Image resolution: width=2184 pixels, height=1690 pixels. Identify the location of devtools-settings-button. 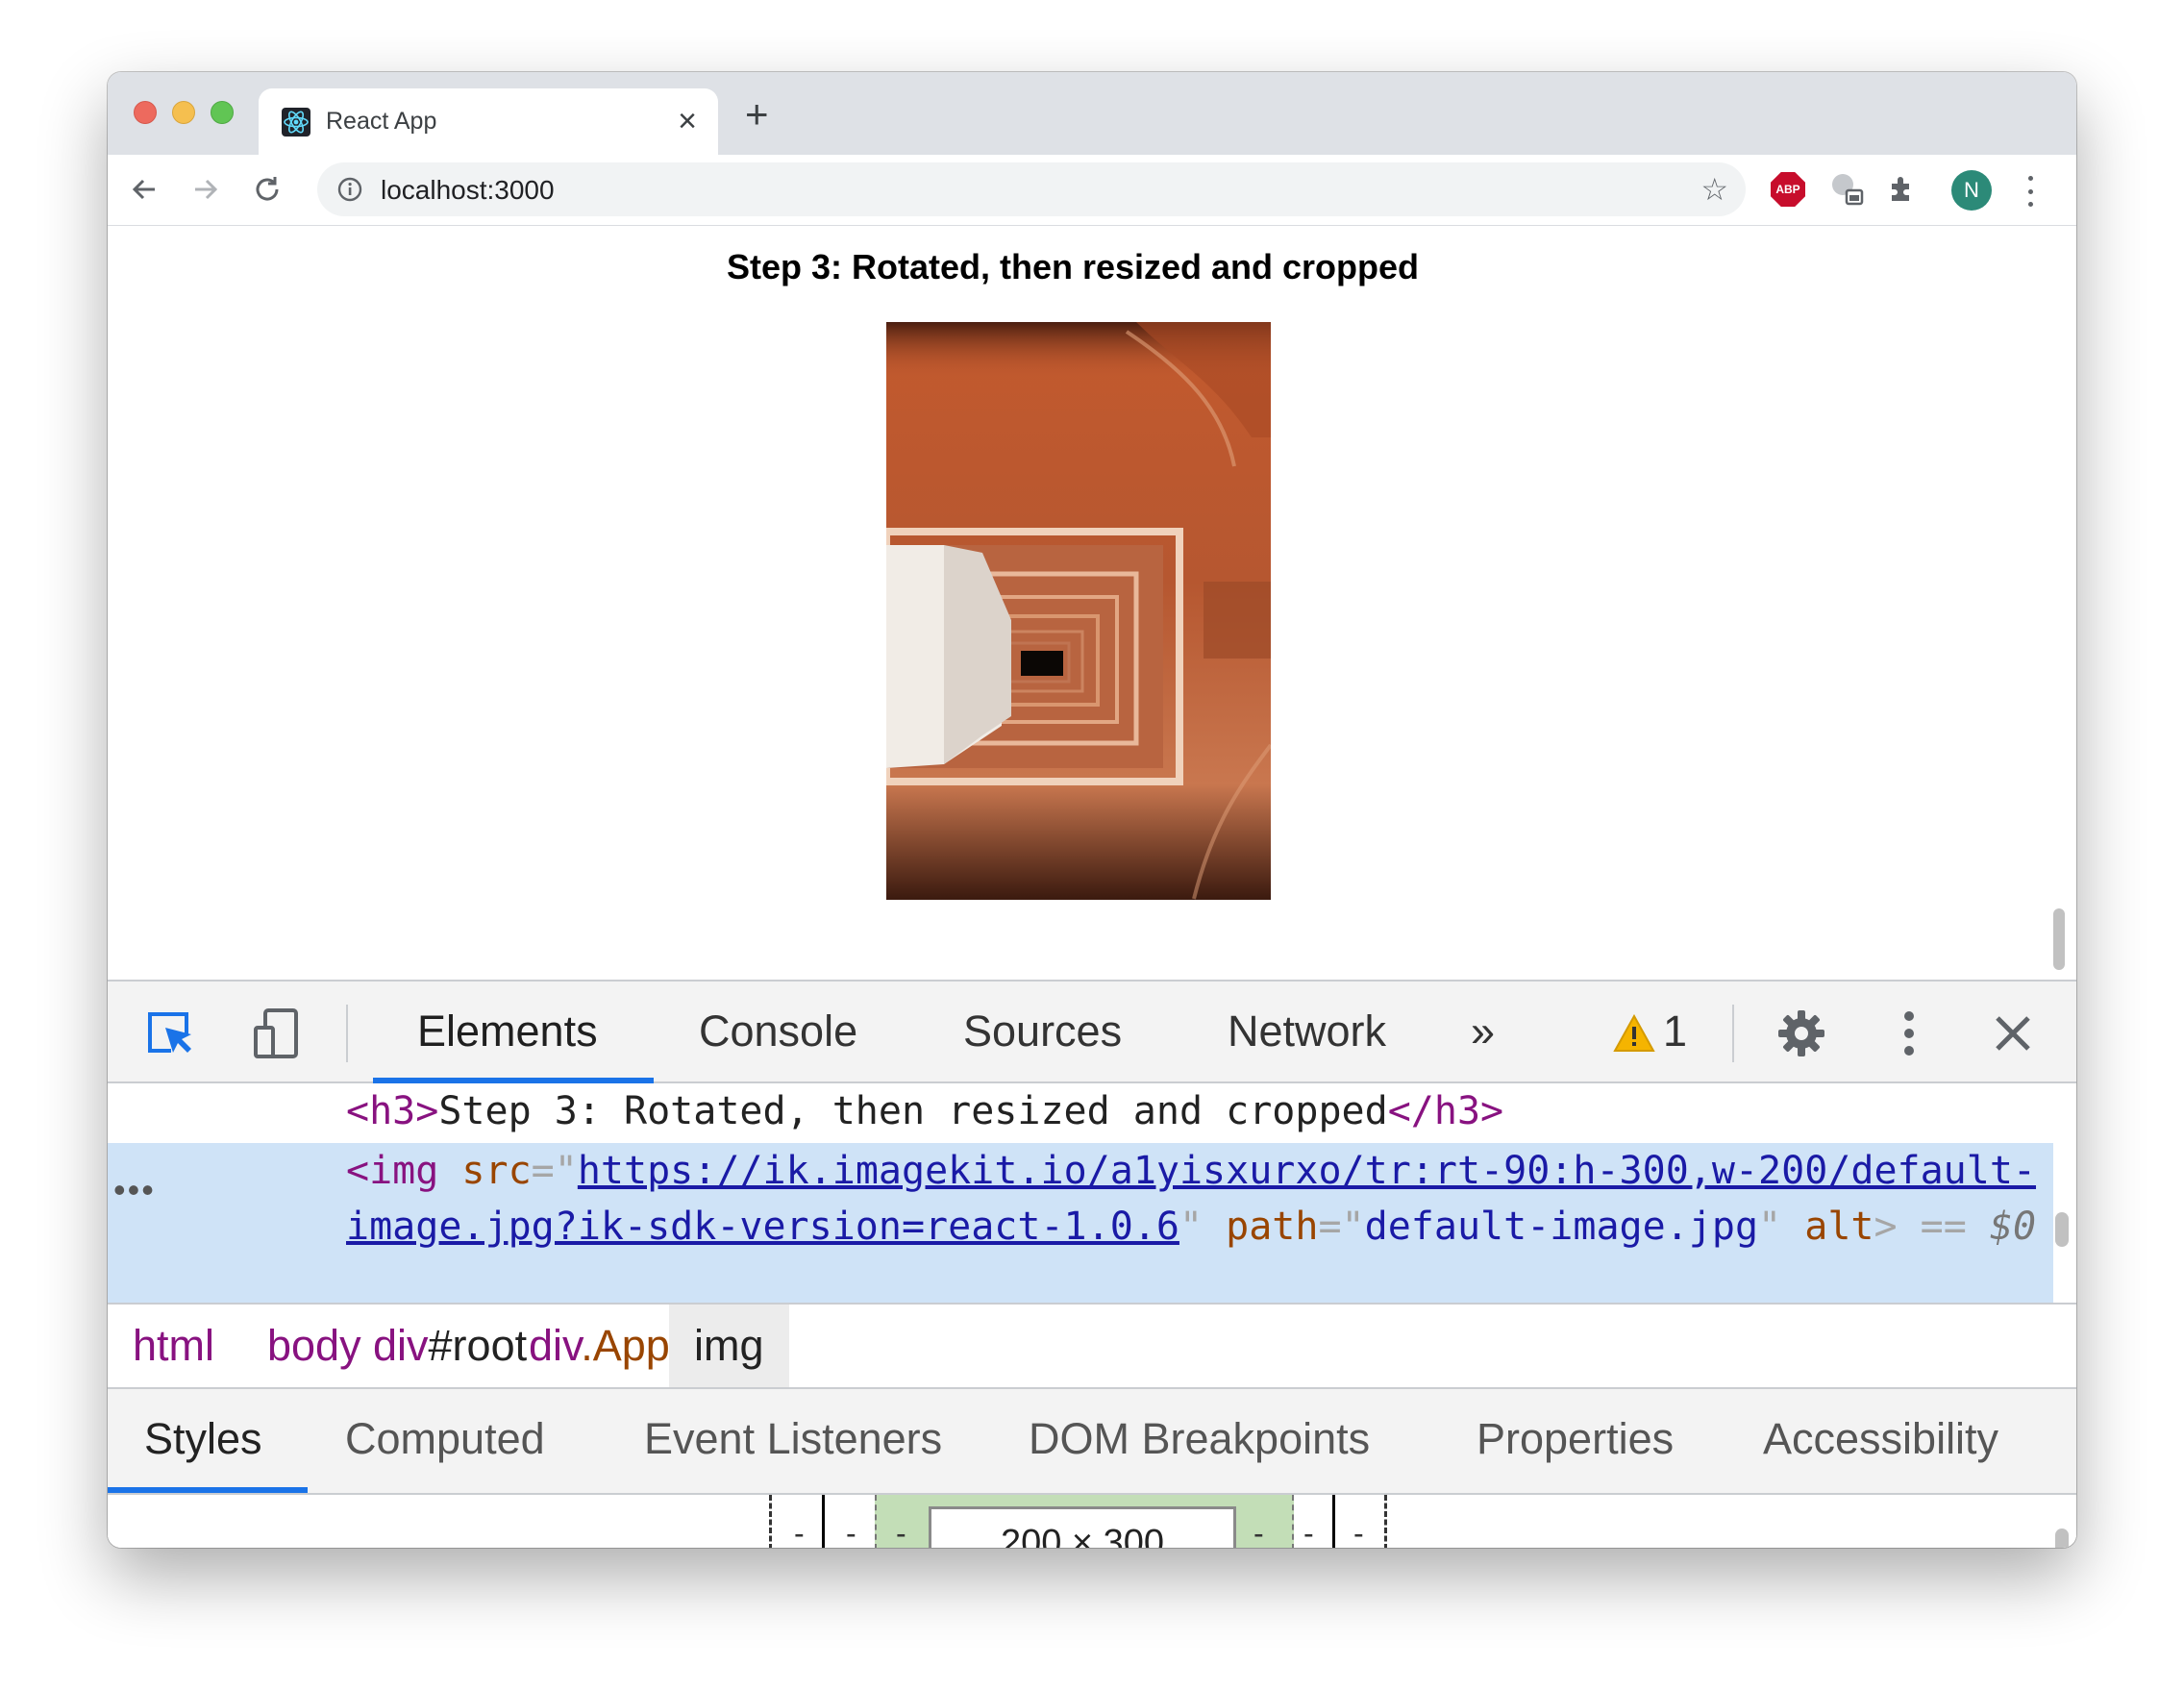
(1801, 1034).